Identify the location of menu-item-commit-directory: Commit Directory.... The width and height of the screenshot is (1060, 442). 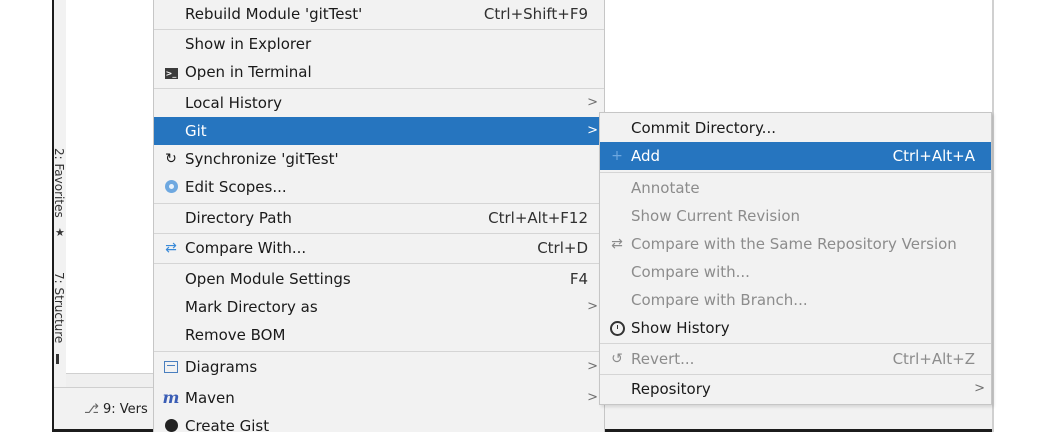
(795, 128).